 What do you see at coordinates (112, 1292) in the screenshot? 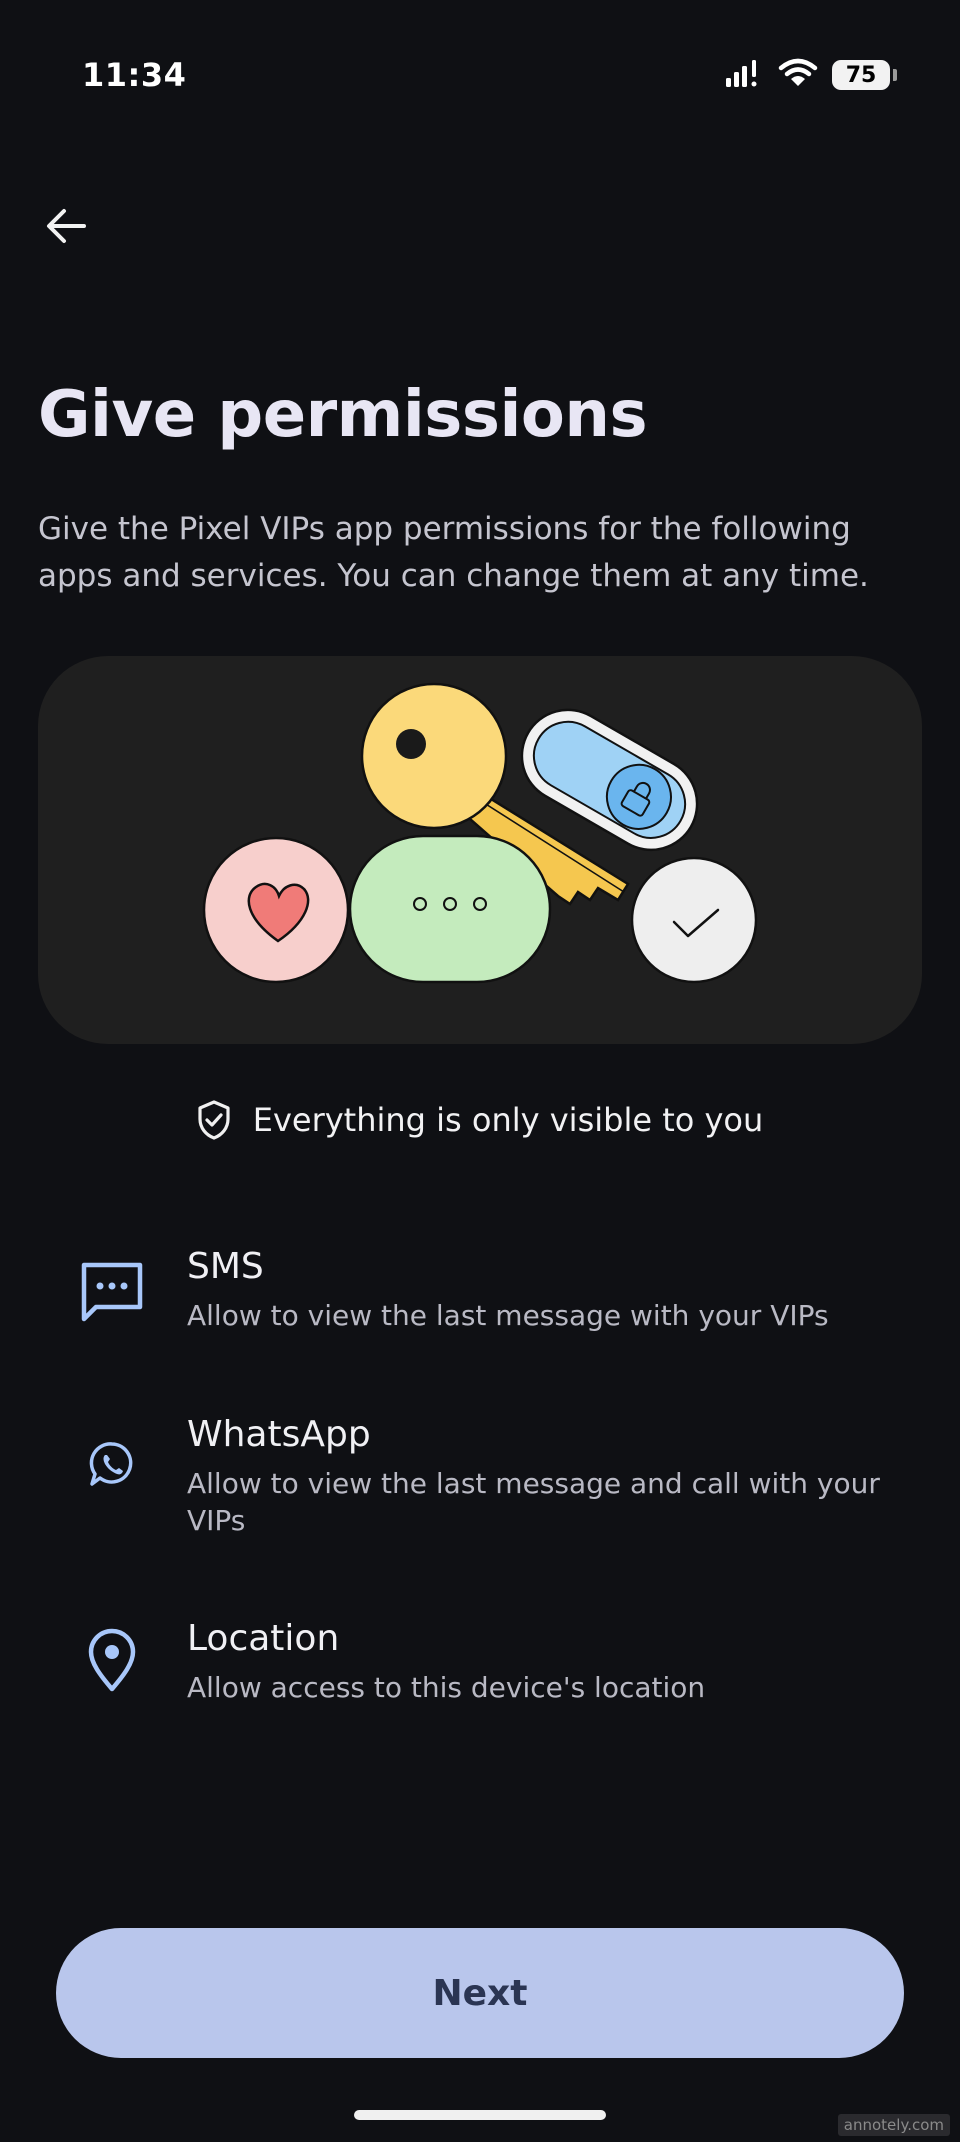
I see `sms-icon` at bounding box center [112, 1292].